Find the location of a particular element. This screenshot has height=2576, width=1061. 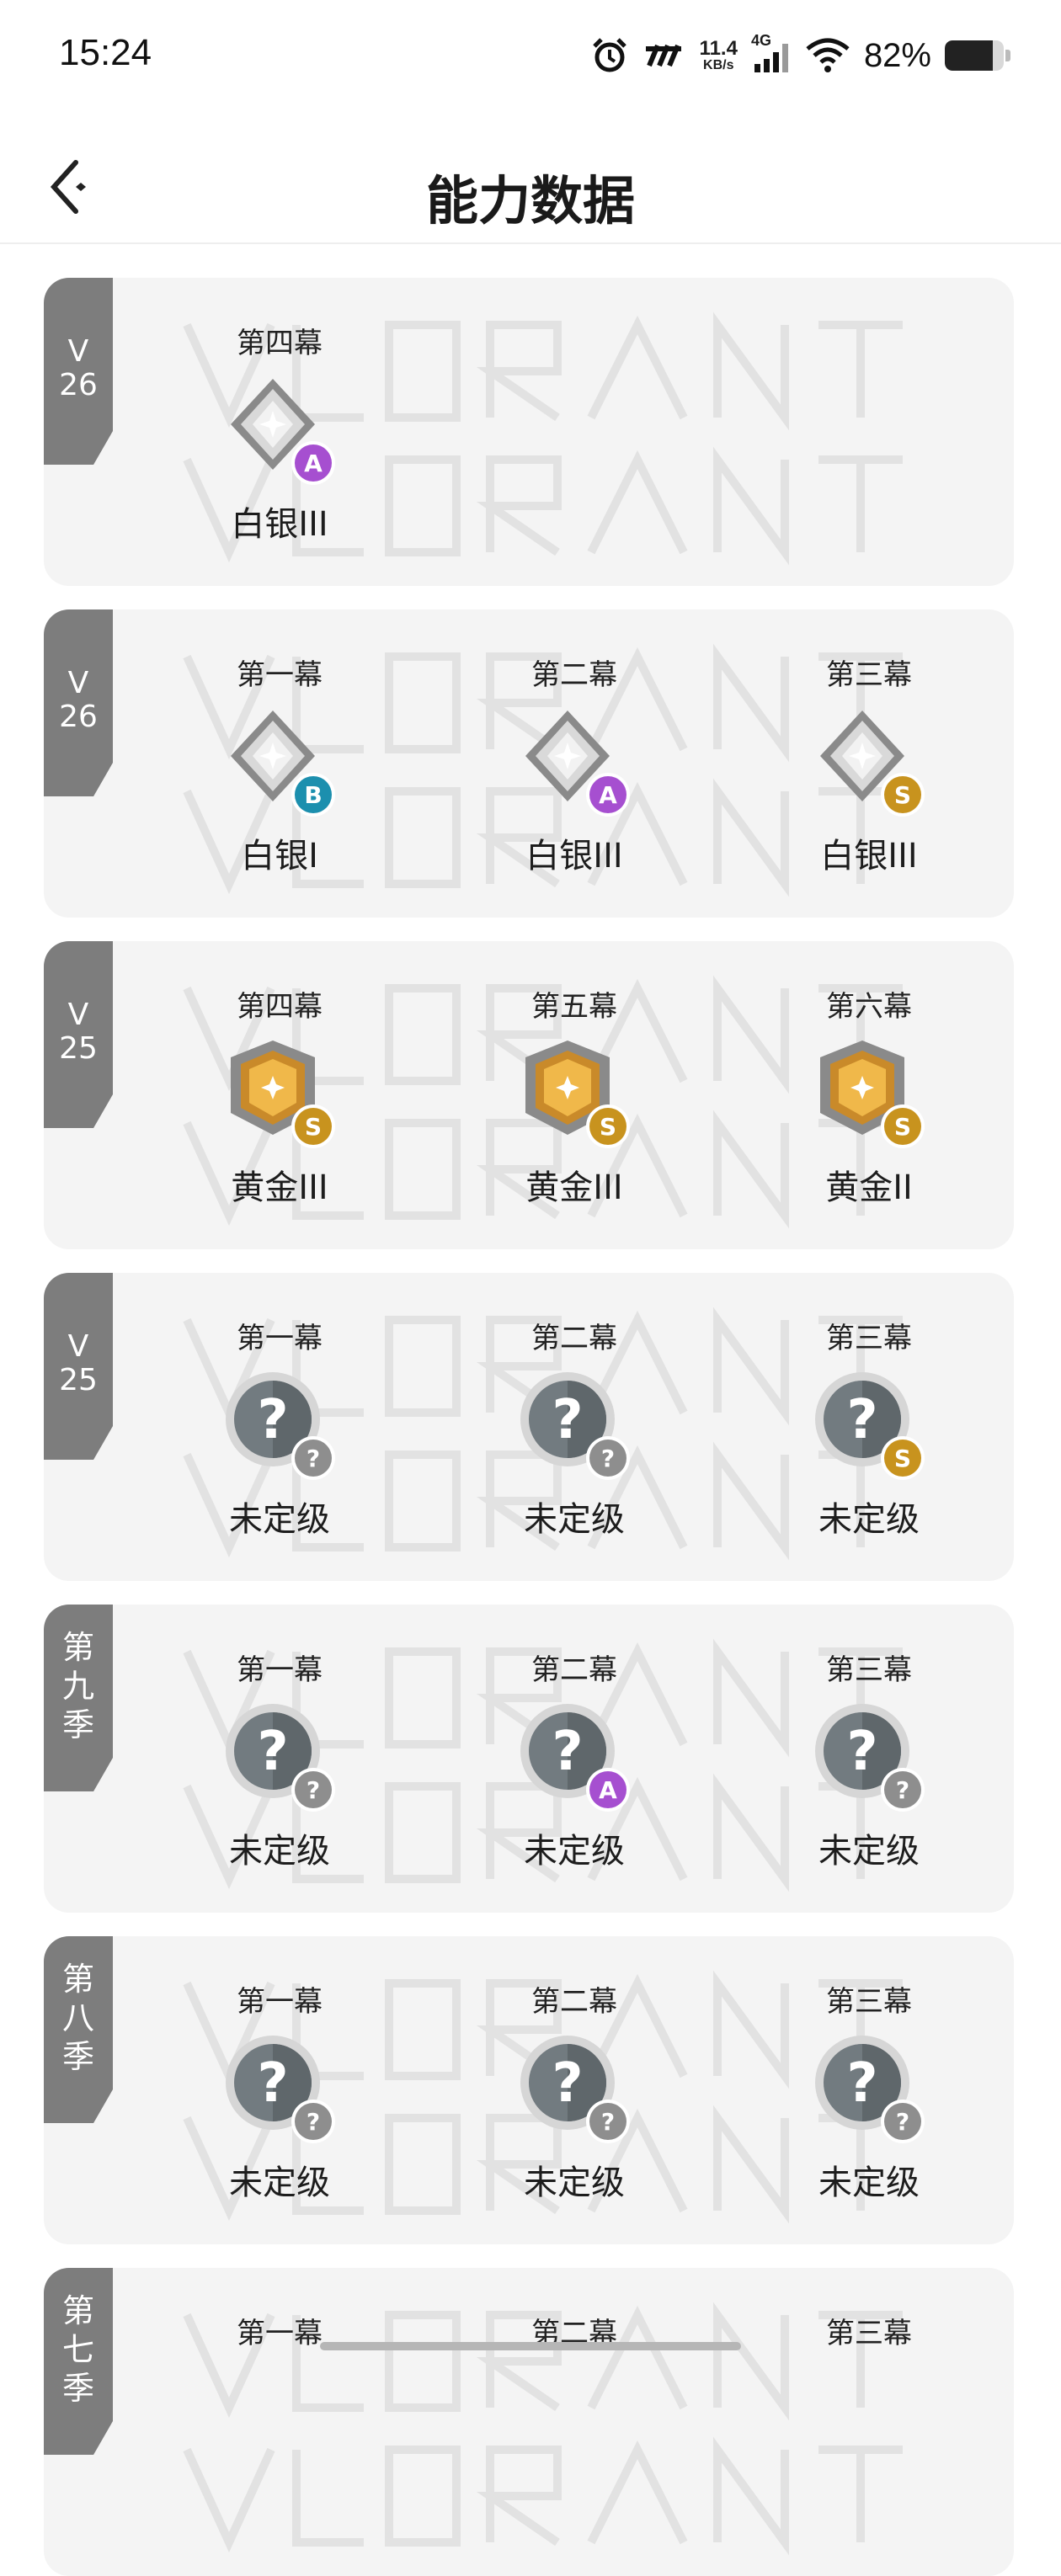

grade-badge-icon: A is located at coordinates (608, 1790).